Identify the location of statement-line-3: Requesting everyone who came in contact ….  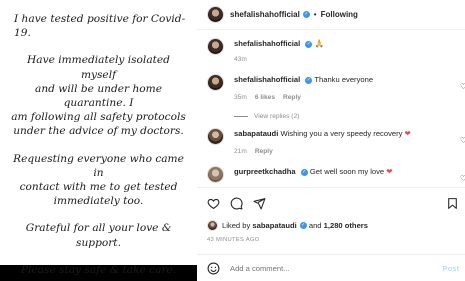
(98, 180).